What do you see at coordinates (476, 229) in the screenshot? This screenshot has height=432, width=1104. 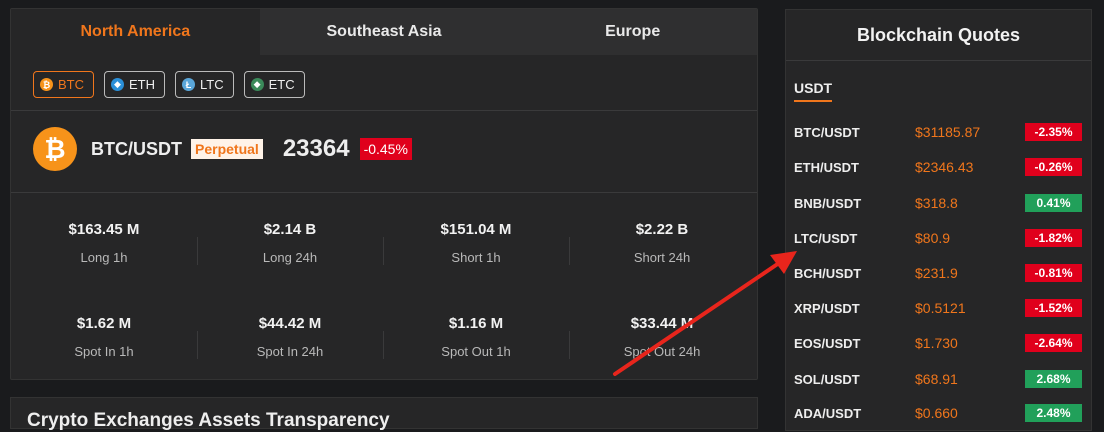 I see `stat-value: $151.04 M` at bounding box center [476, 229].